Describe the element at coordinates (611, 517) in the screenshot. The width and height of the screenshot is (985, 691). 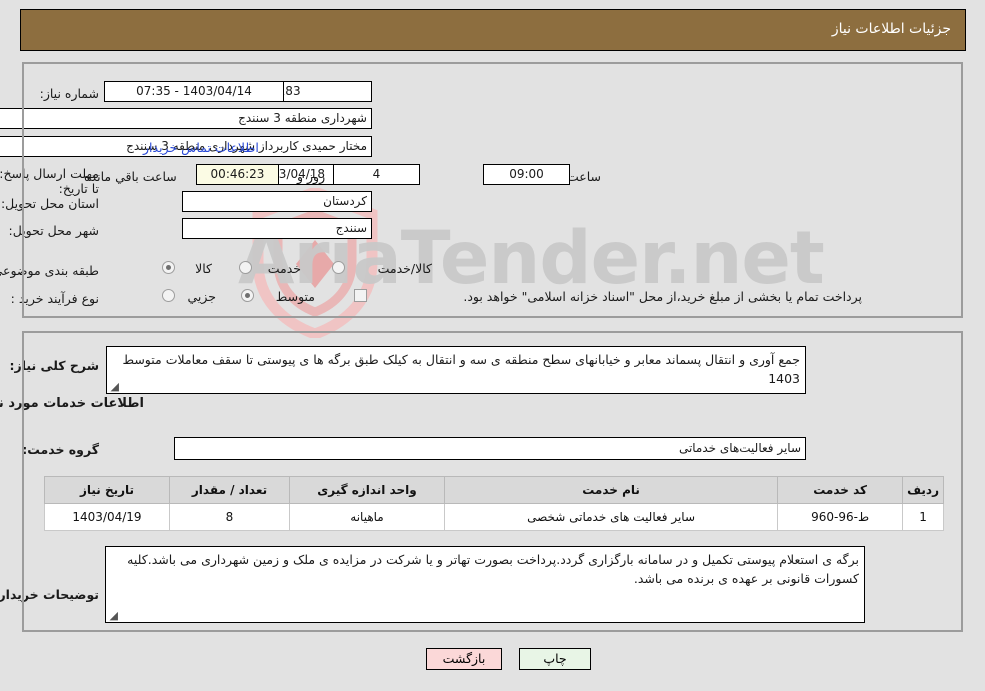
I see `cell-name: سایر فعالیت های خدماتی شخصی` at that location.